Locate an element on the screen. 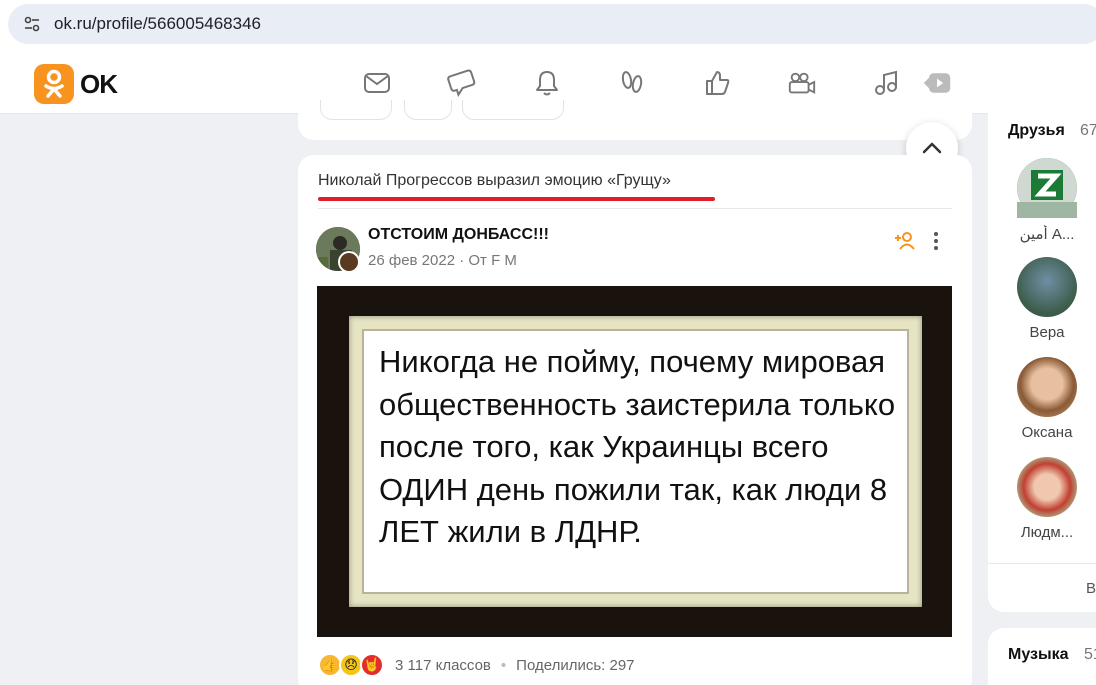 This screenshot has height=685, width=1096. post-date: 26 фев 2022 is located at coordinates (411, 260).